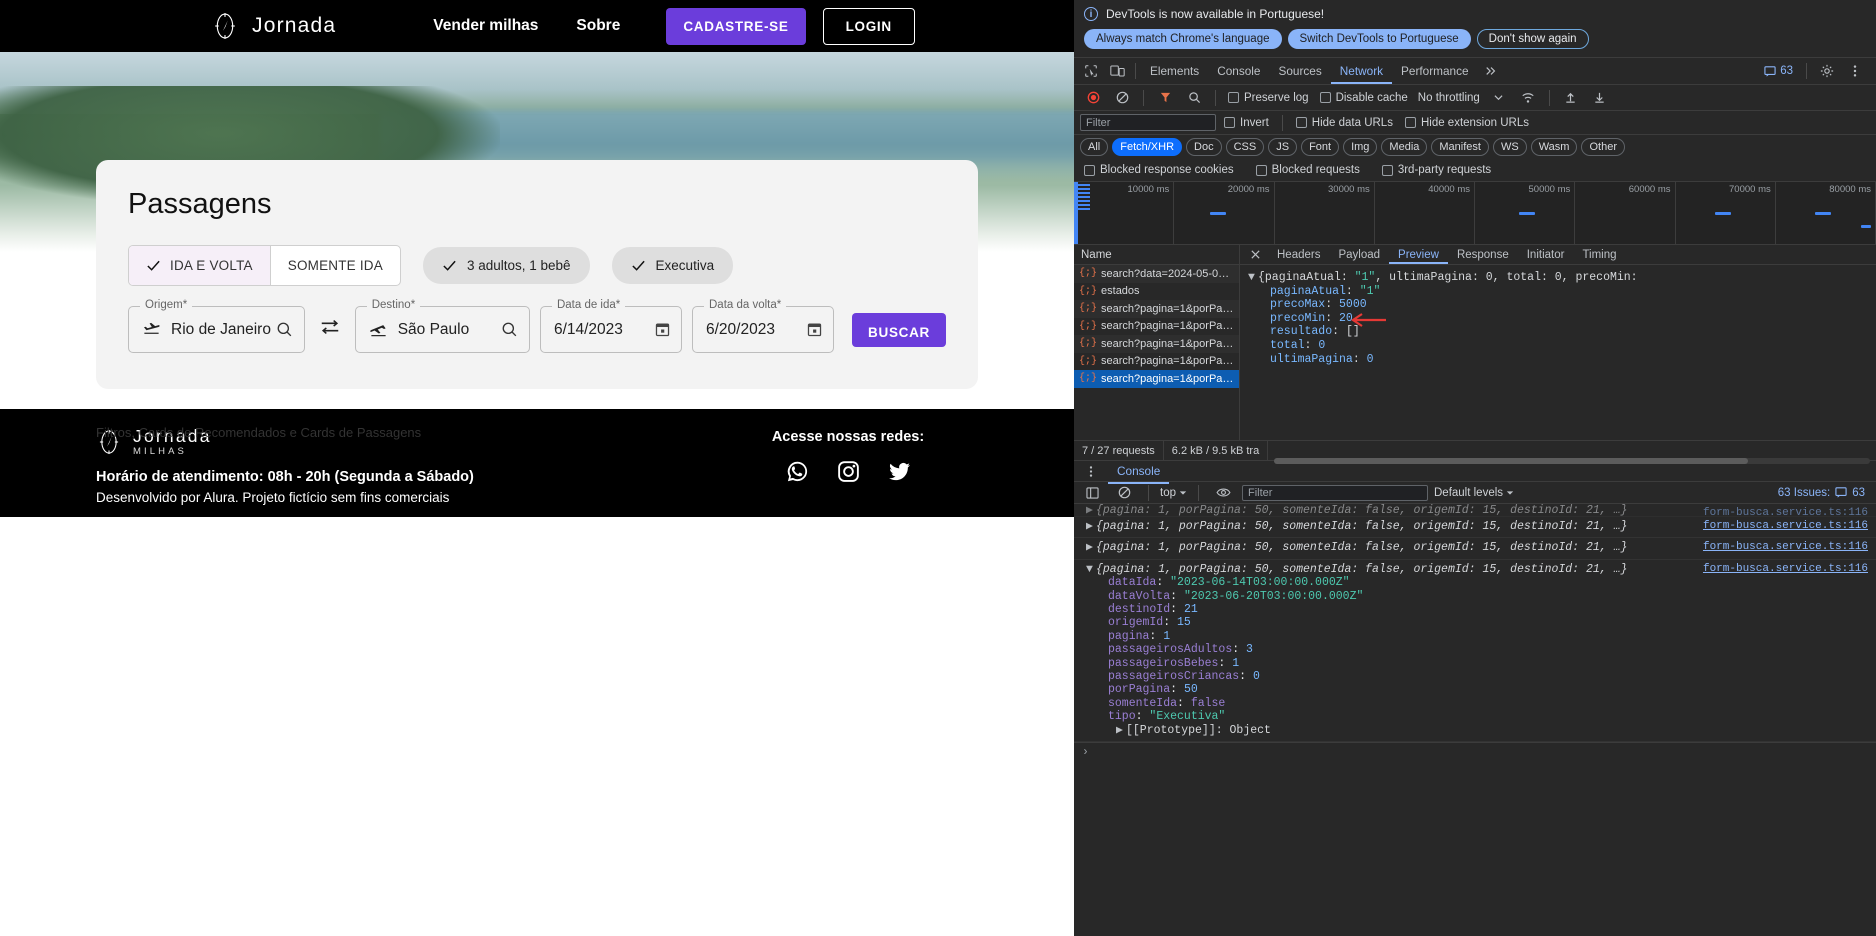 Image resolution: width=1876 pixels, height=936 pixels. Describe the element at coordinates (1599, 254) in the screenshot. I see `detail-tab-timing: Timing` at that location.